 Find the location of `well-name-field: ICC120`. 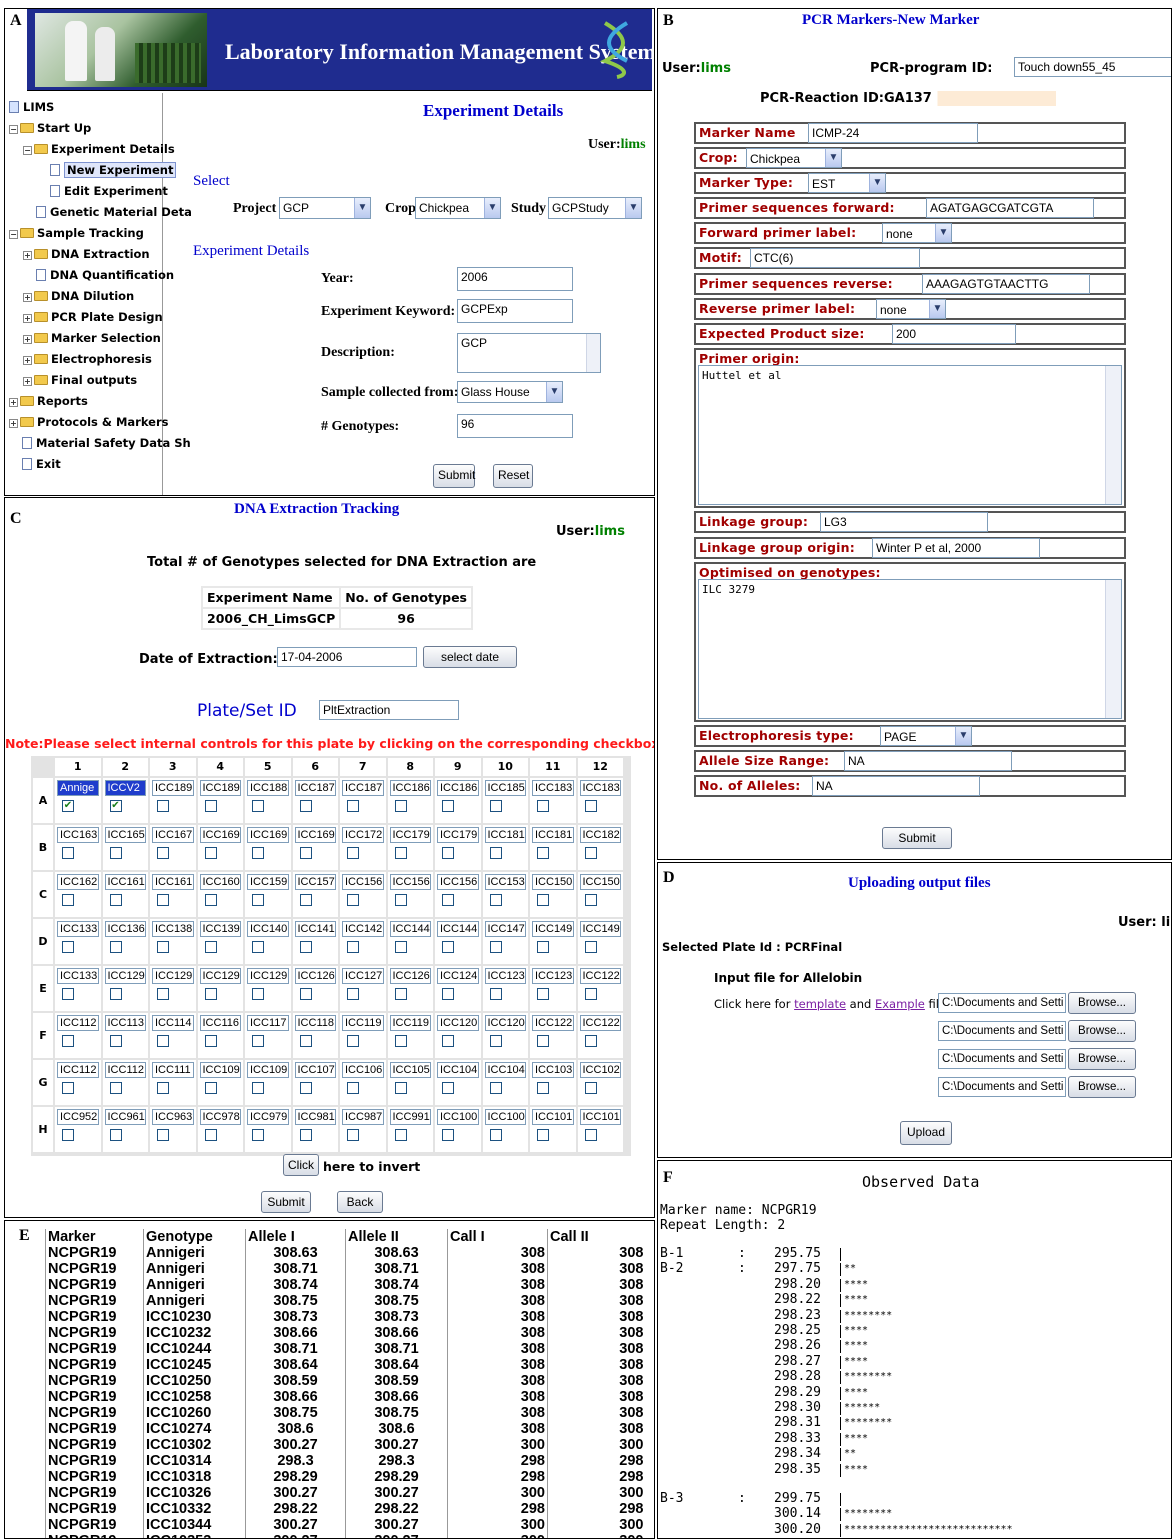

well-name-field: ICC120 is located at coordinates (458, 1023).